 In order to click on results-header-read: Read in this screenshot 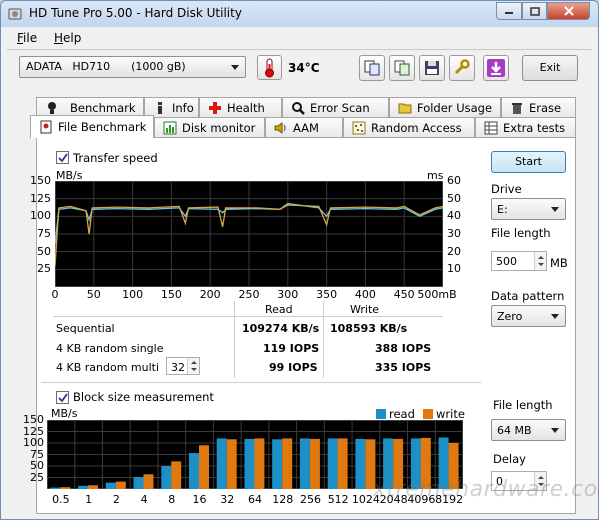, I will do `click(279, 309)`.